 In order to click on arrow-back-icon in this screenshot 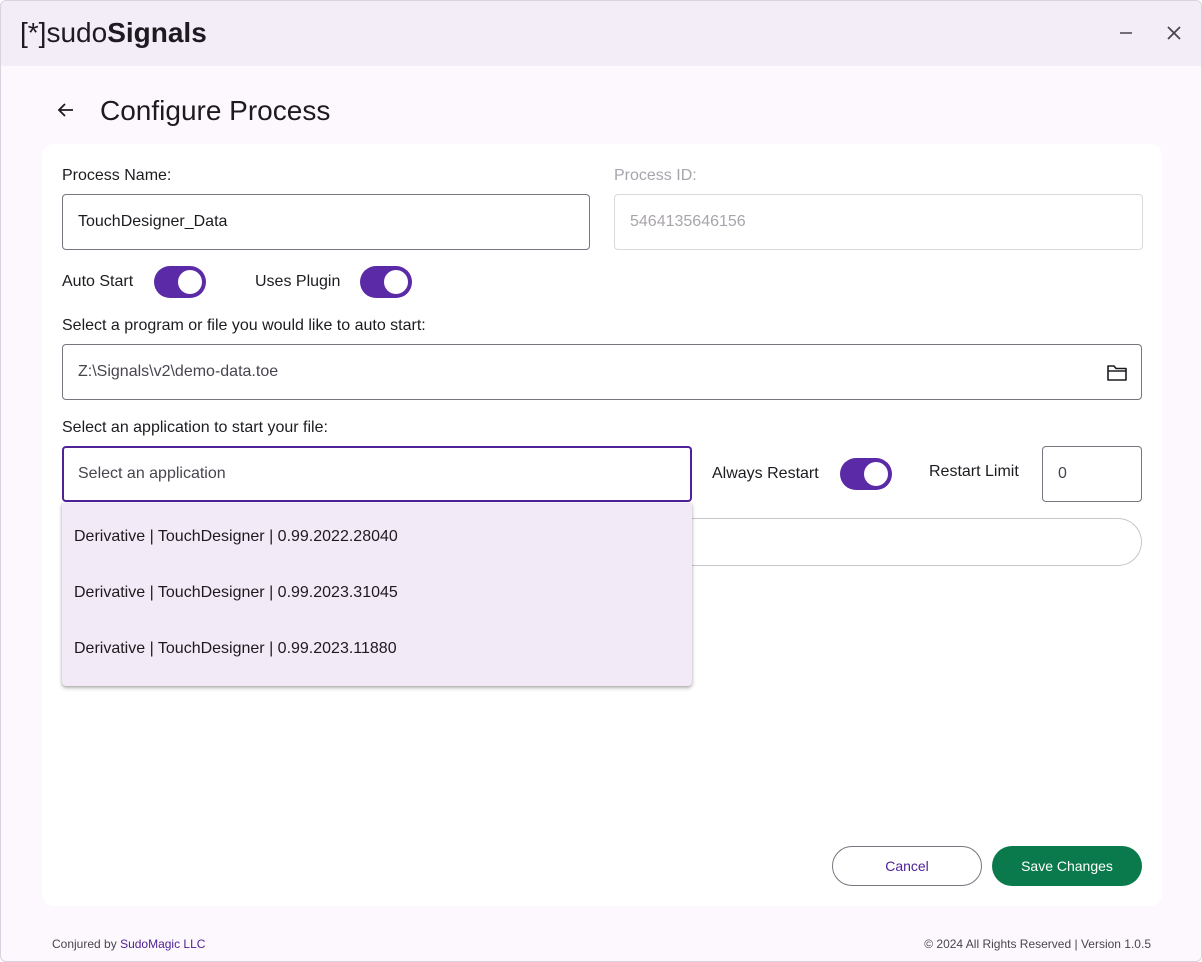, I will do `click(65, 110)`.